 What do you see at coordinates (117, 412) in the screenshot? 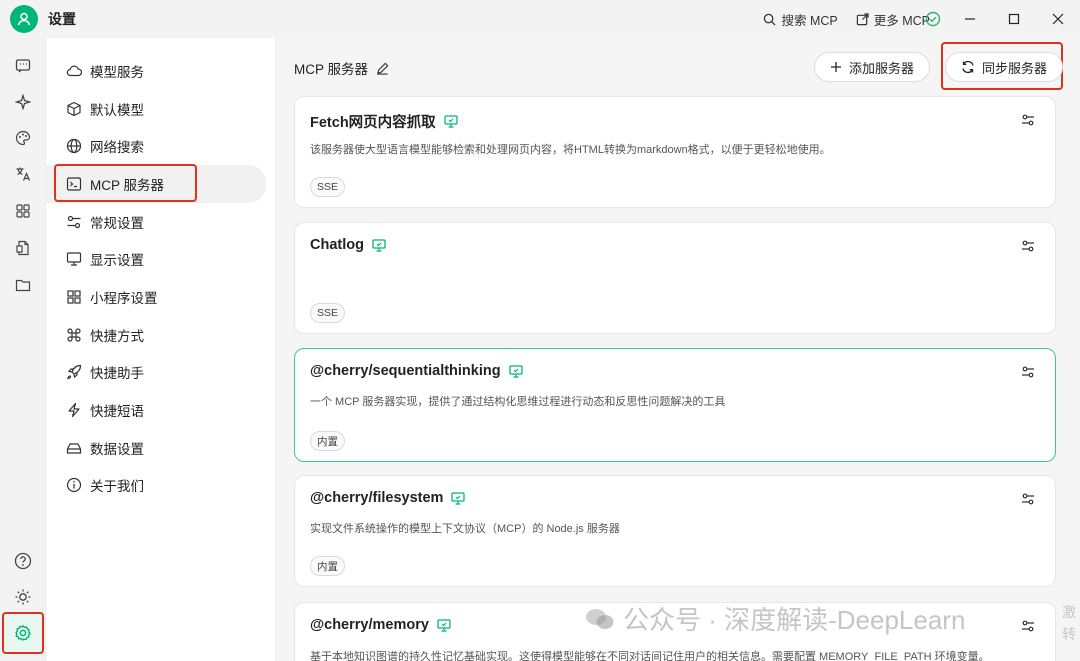
I see `nav-item-label: 快捷短语` at bounding box center [117, 412].